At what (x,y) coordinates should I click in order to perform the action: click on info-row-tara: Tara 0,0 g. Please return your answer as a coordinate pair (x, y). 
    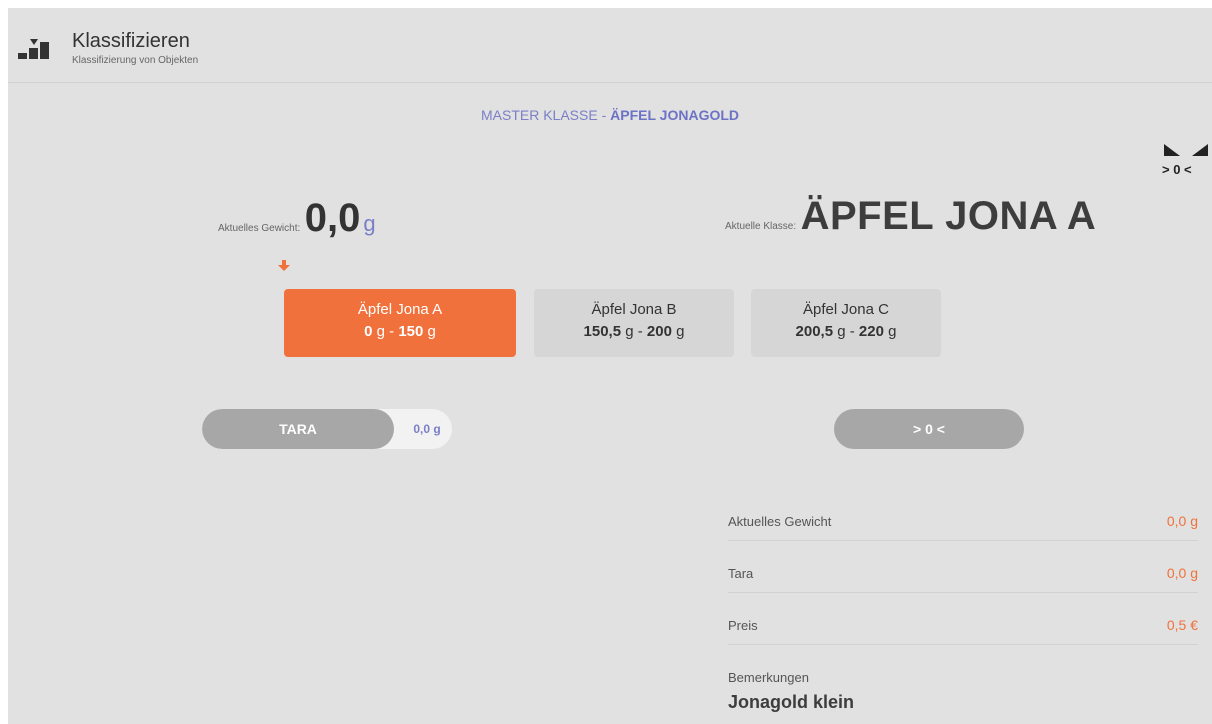
    Looking at the image, I should click on (963, 577).